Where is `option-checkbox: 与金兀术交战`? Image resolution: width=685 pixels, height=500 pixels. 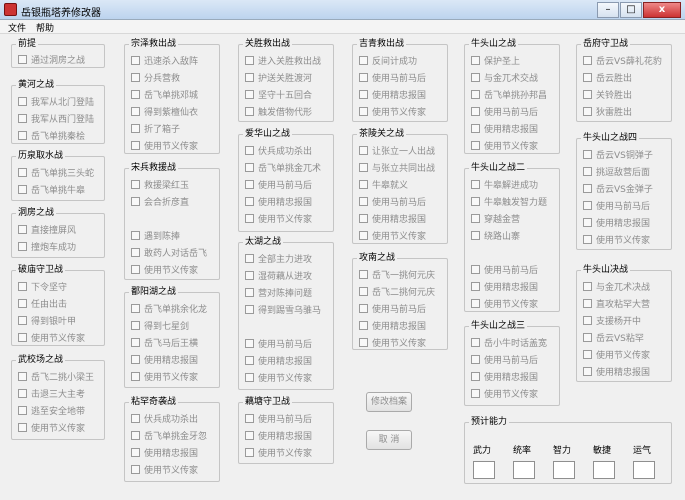
option-checkbox: 与金兀术交战 is located at coordinates (504, 77).